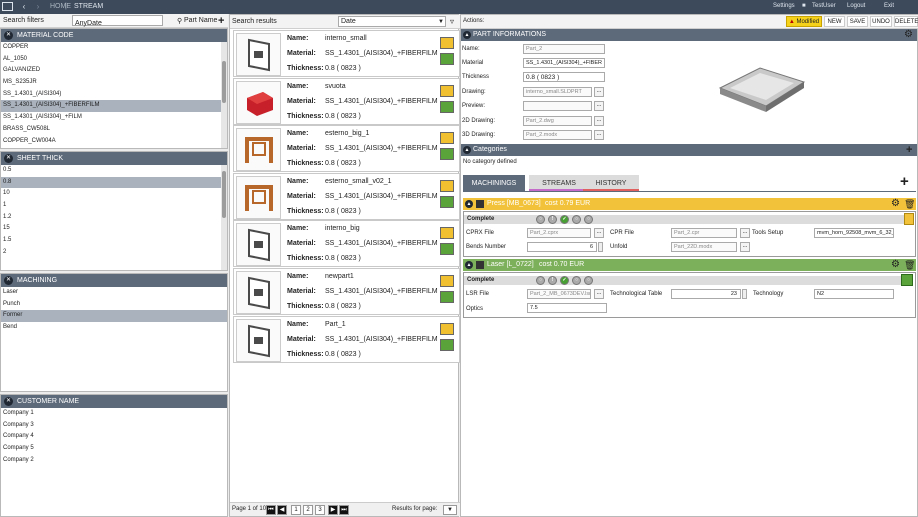 The height and width of the screenshot is (517, 918). Describe the element at coordinates (114, 218) in the screenshot. I see `thick-item: 1.2` at that location.